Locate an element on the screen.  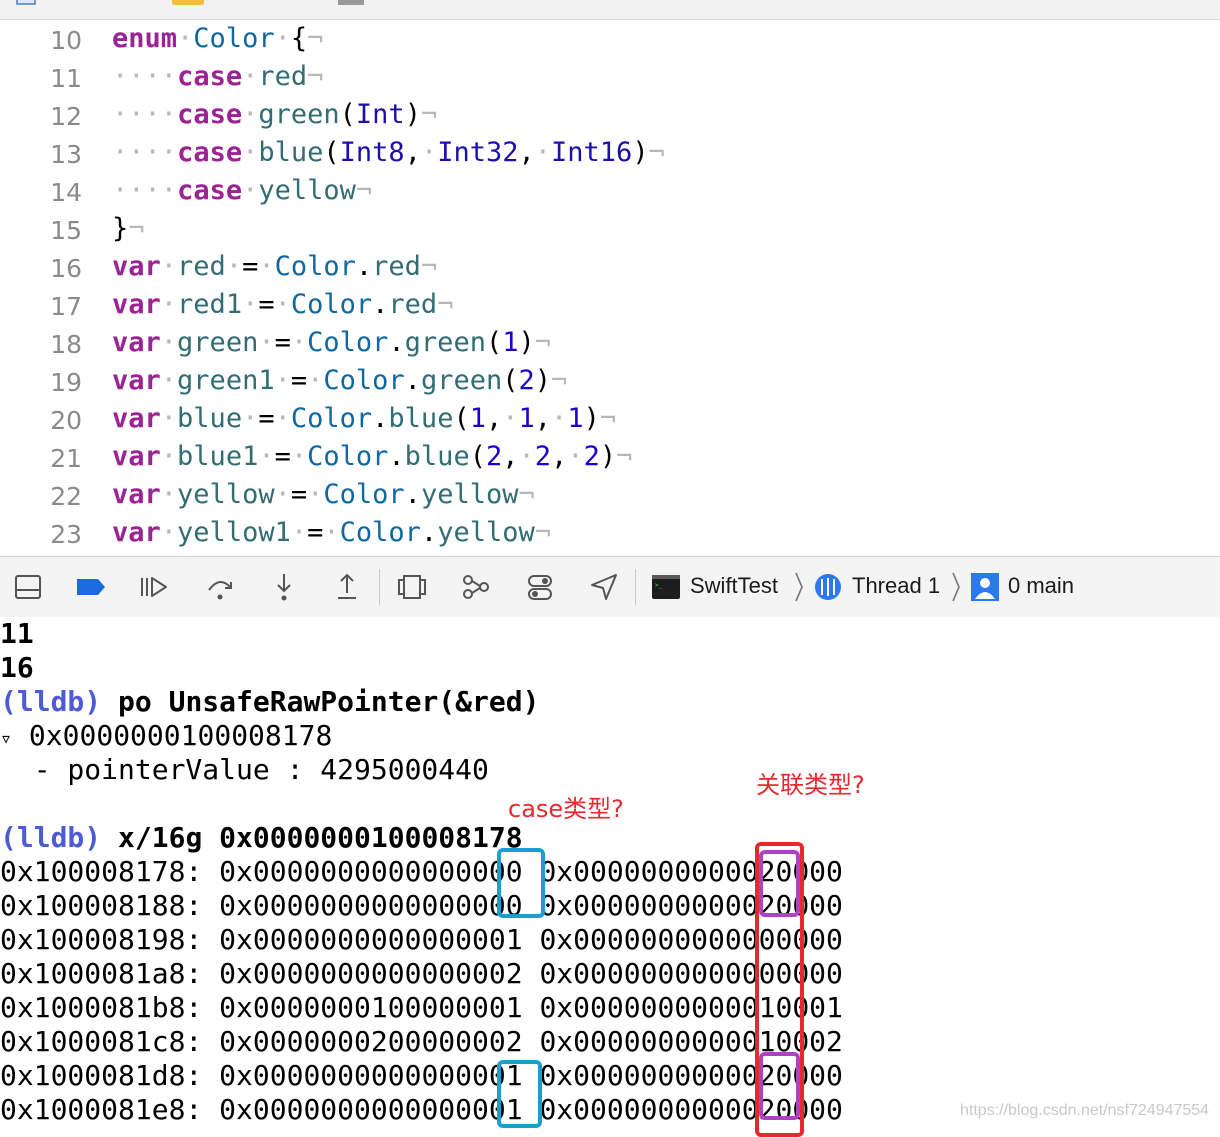
hide-debug-area-icon is located at coordinates (28, 587).